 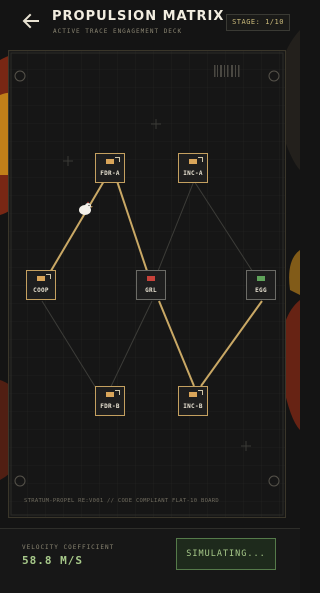 What do you see at coordinates (261, 290) in the screenshot?
I see `node-label: EGG` at bounding box center [261, 290].